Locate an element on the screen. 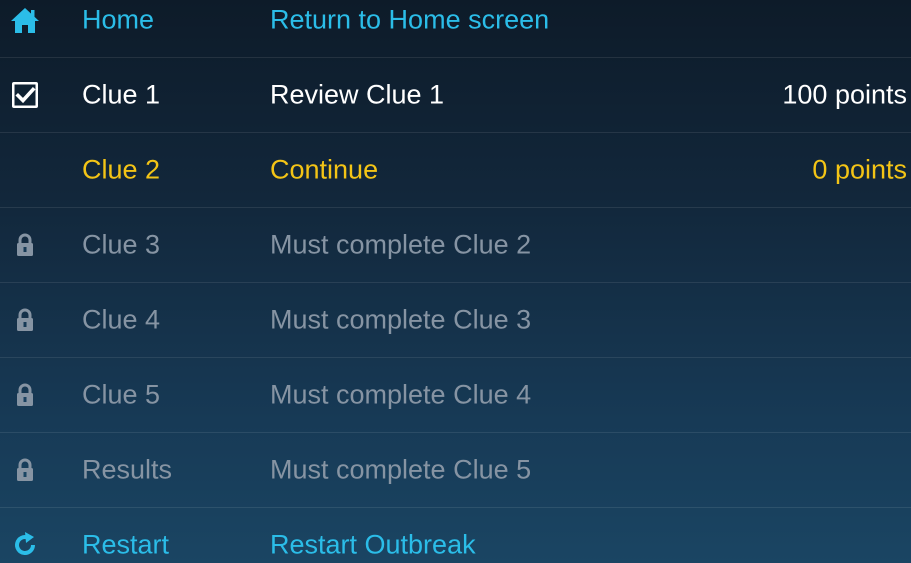  menu-action-clue-5: Must complete Clue 4 is located at coordinates (401, 394).